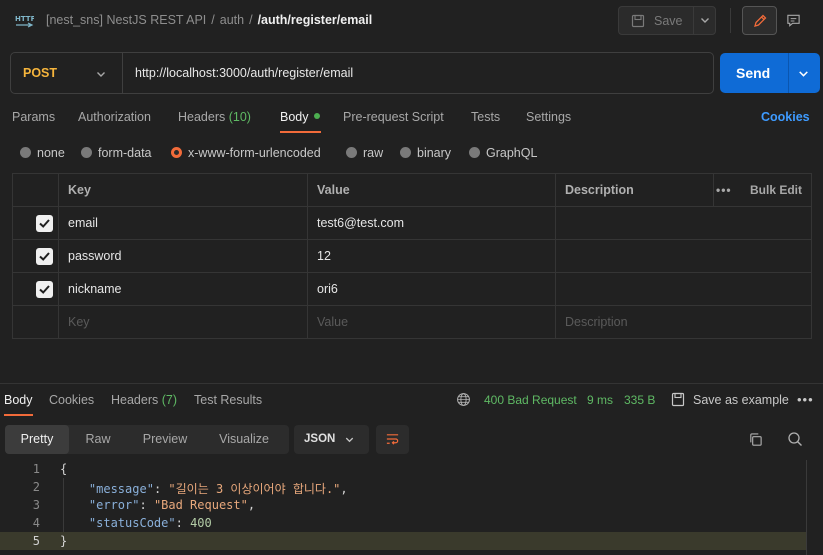 This screenshot has height=555, width=823. What do you see at coordinates (759, 20) in the screenshot?
I see `edit-button` at bounding box center [759, 20].